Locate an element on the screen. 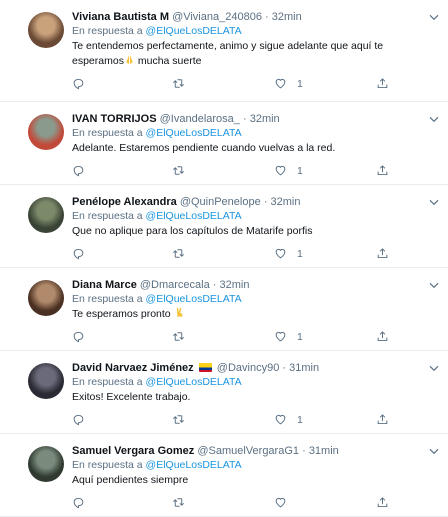 This screenshot has height=517, width=448. author-name: Samuel Vergara Gomez is located at coordinates (133, 451).